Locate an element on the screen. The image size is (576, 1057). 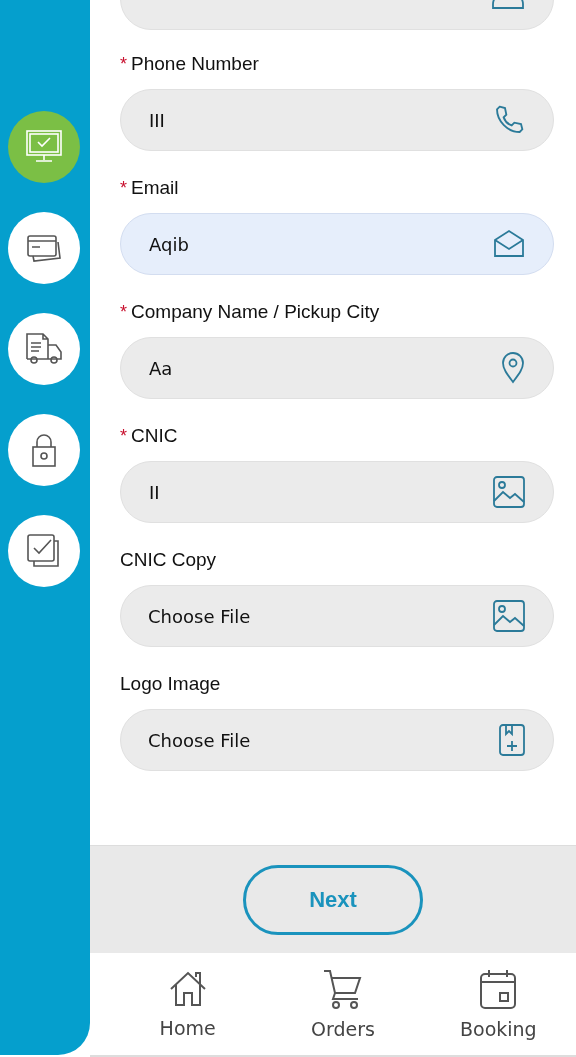
field-value: Aa is located at coordinates (161, 368).